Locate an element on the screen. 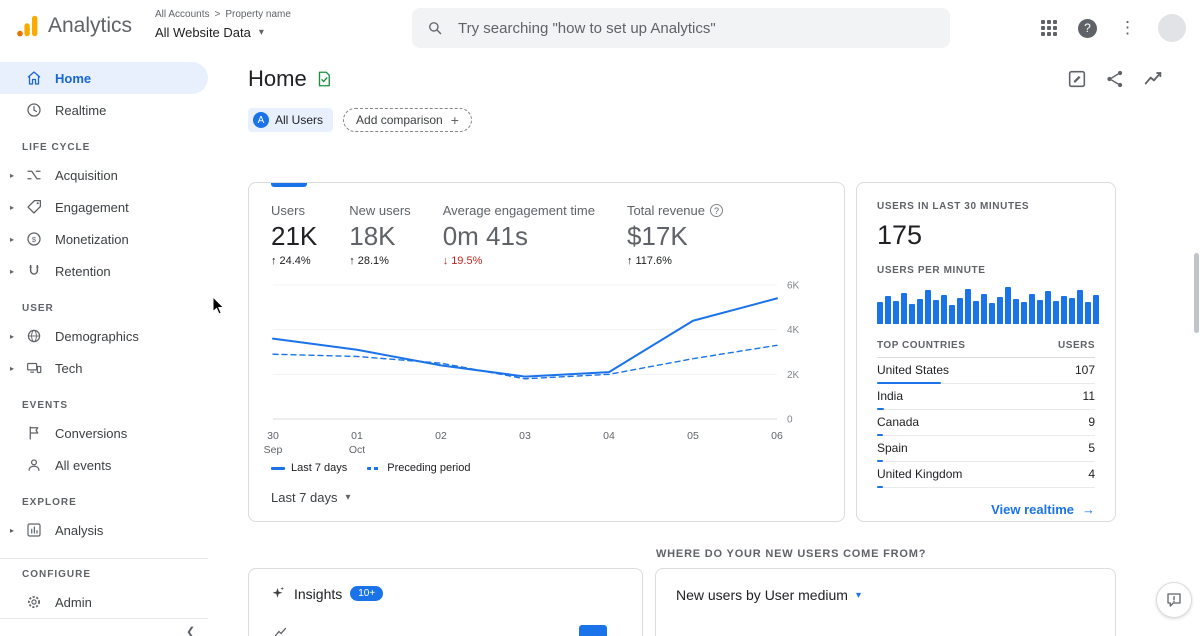  search-input is located at coordinates (696, 28).